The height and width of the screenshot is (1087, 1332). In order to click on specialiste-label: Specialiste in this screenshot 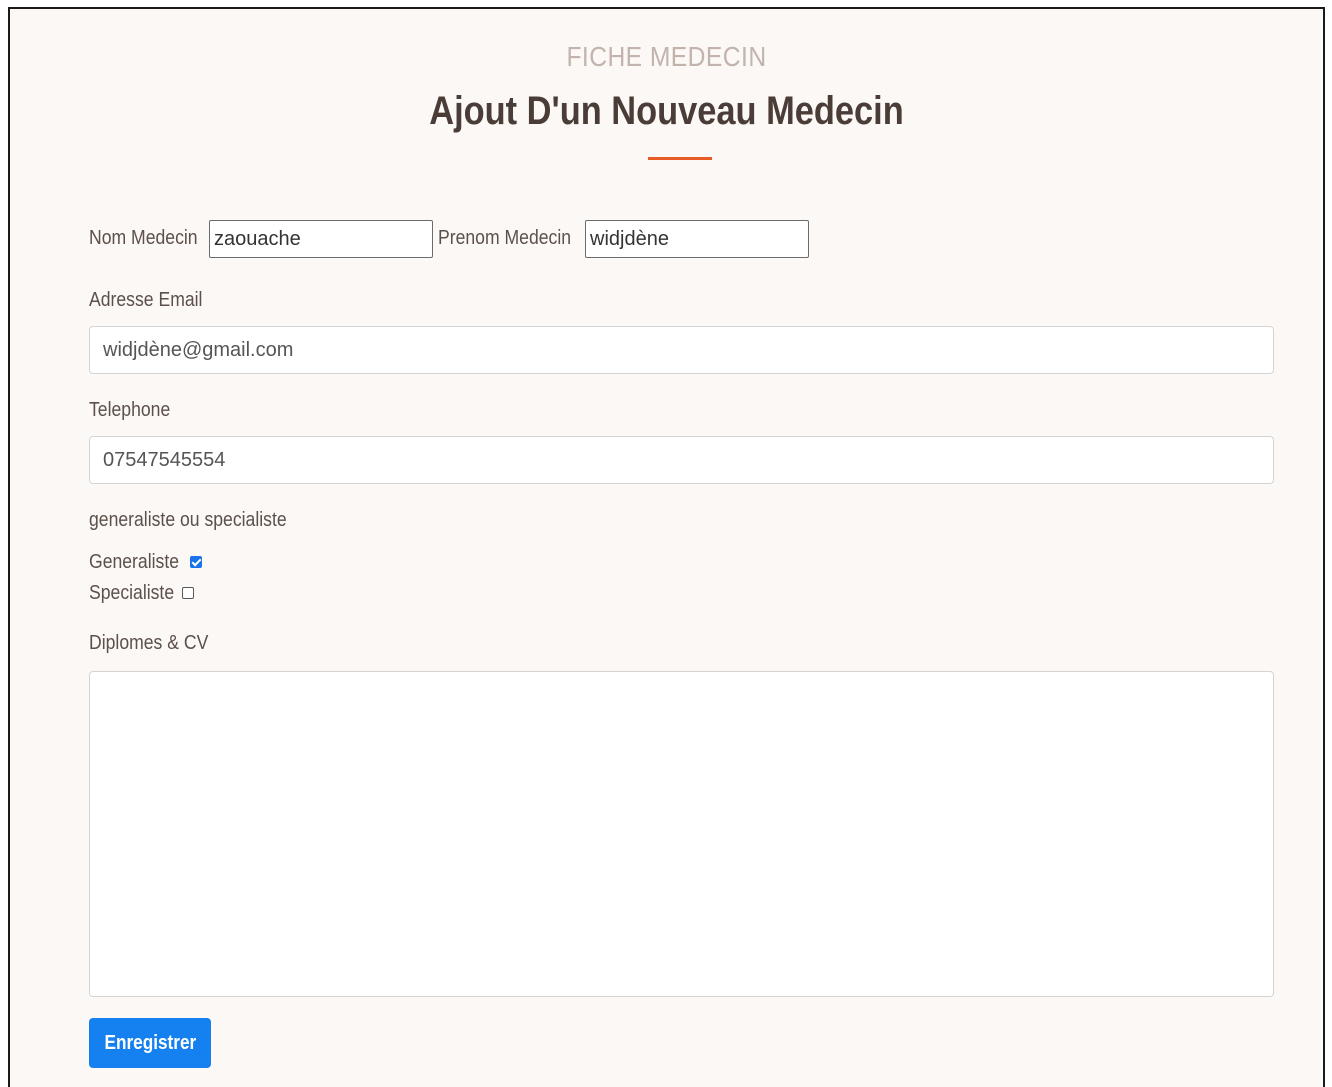, I will do `click(132, 593)`.